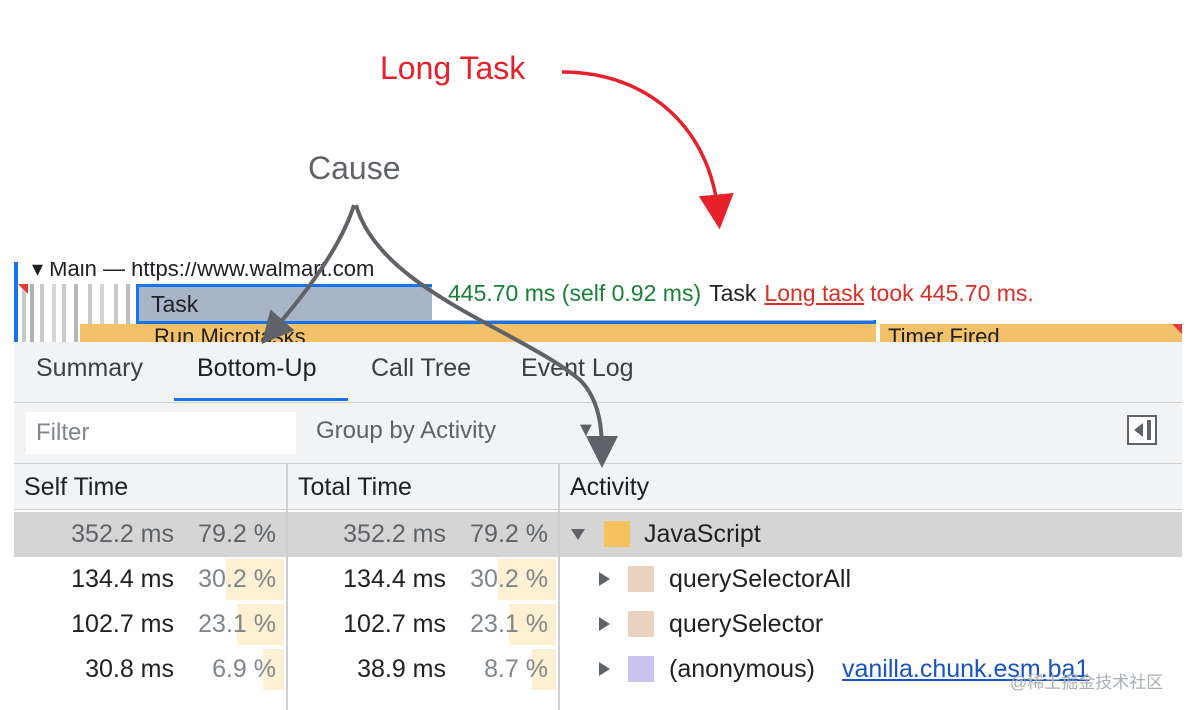  I want to click on self-time-header: Self Time, so click(150, 487).